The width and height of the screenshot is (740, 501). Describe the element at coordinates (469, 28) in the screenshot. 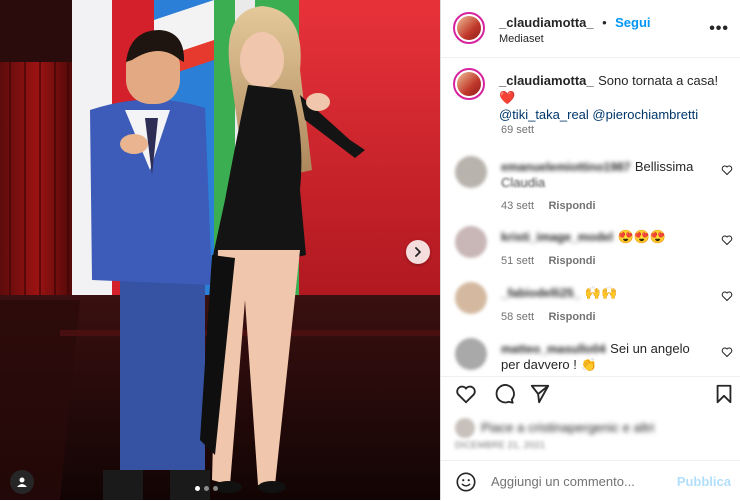

I see `author-avatar` at that location.